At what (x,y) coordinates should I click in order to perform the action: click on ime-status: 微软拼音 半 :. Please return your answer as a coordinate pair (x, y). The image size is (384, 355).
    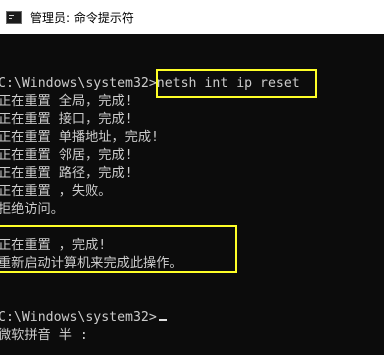
    Looking at the image, I should click on (44, 335).